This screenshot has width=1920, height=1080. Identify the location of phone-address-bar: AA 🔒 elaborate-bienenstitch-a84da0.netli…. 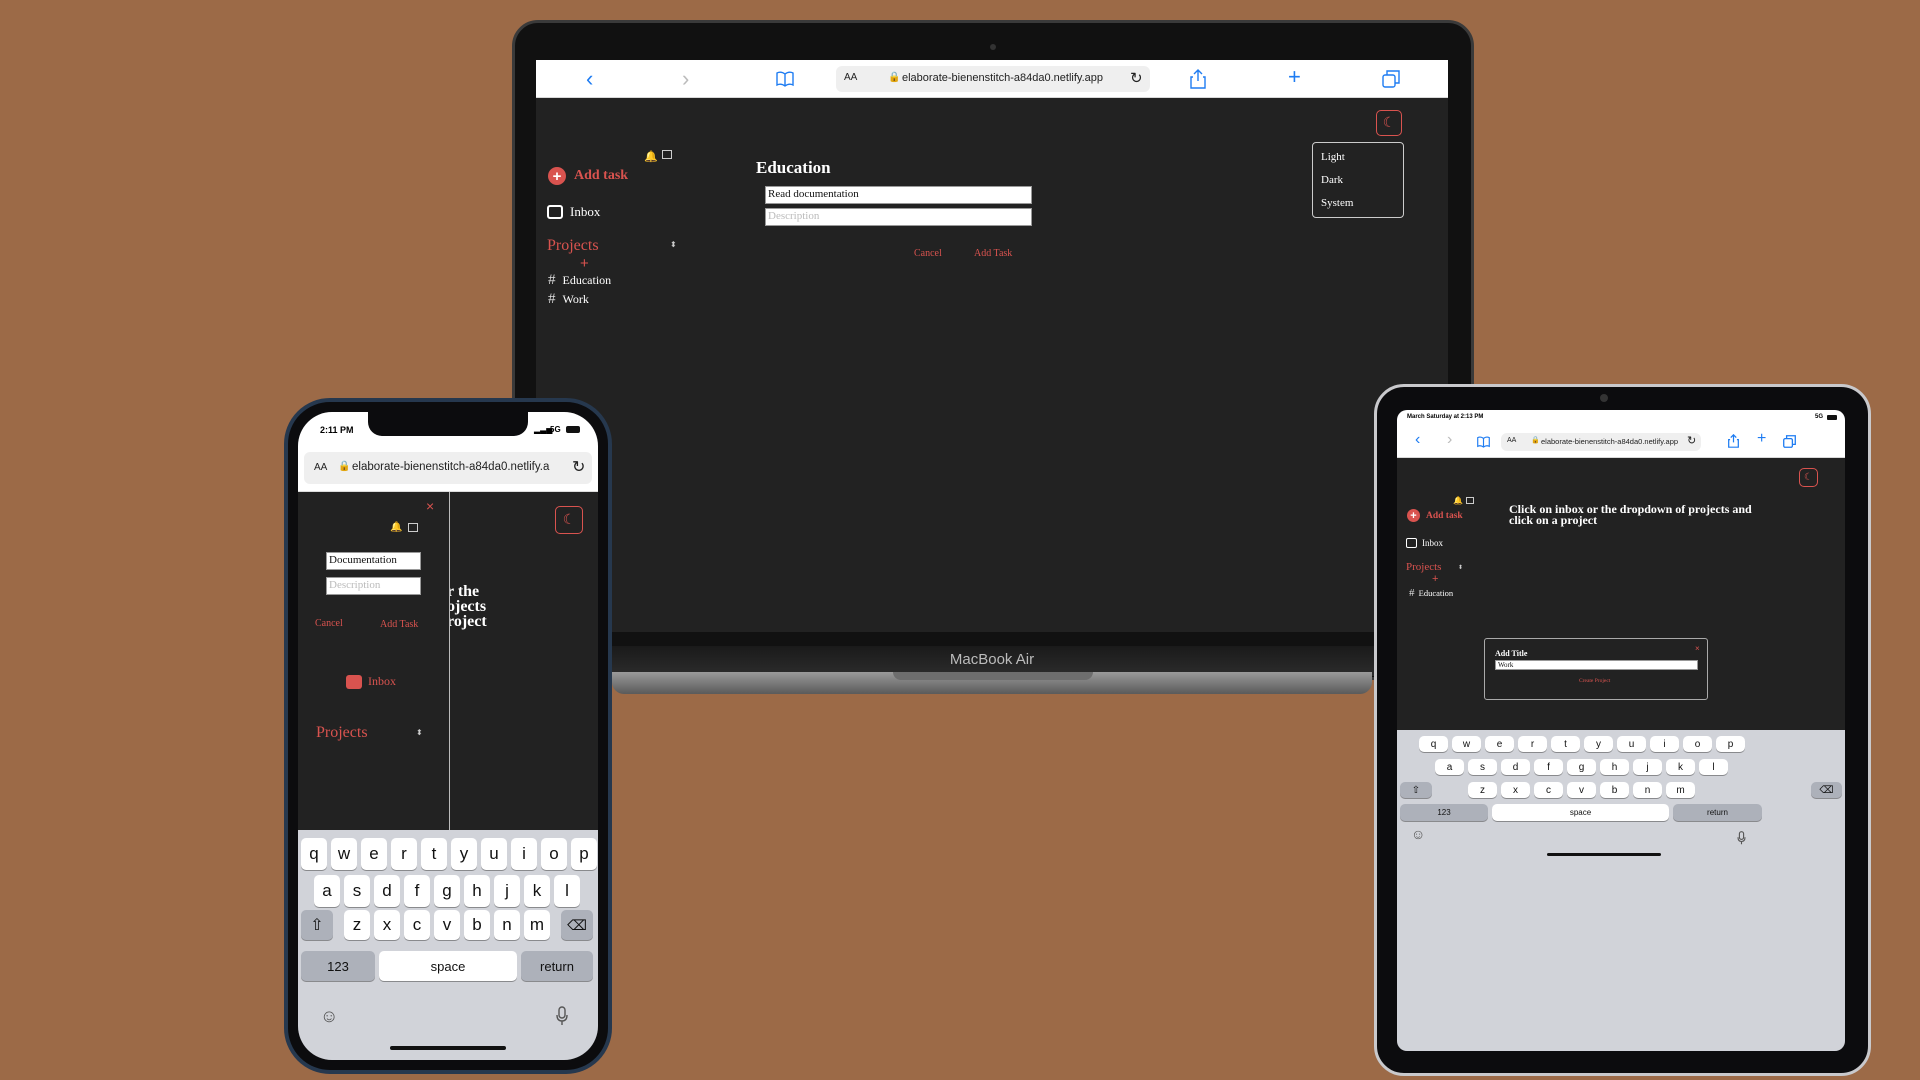
(448, 468).